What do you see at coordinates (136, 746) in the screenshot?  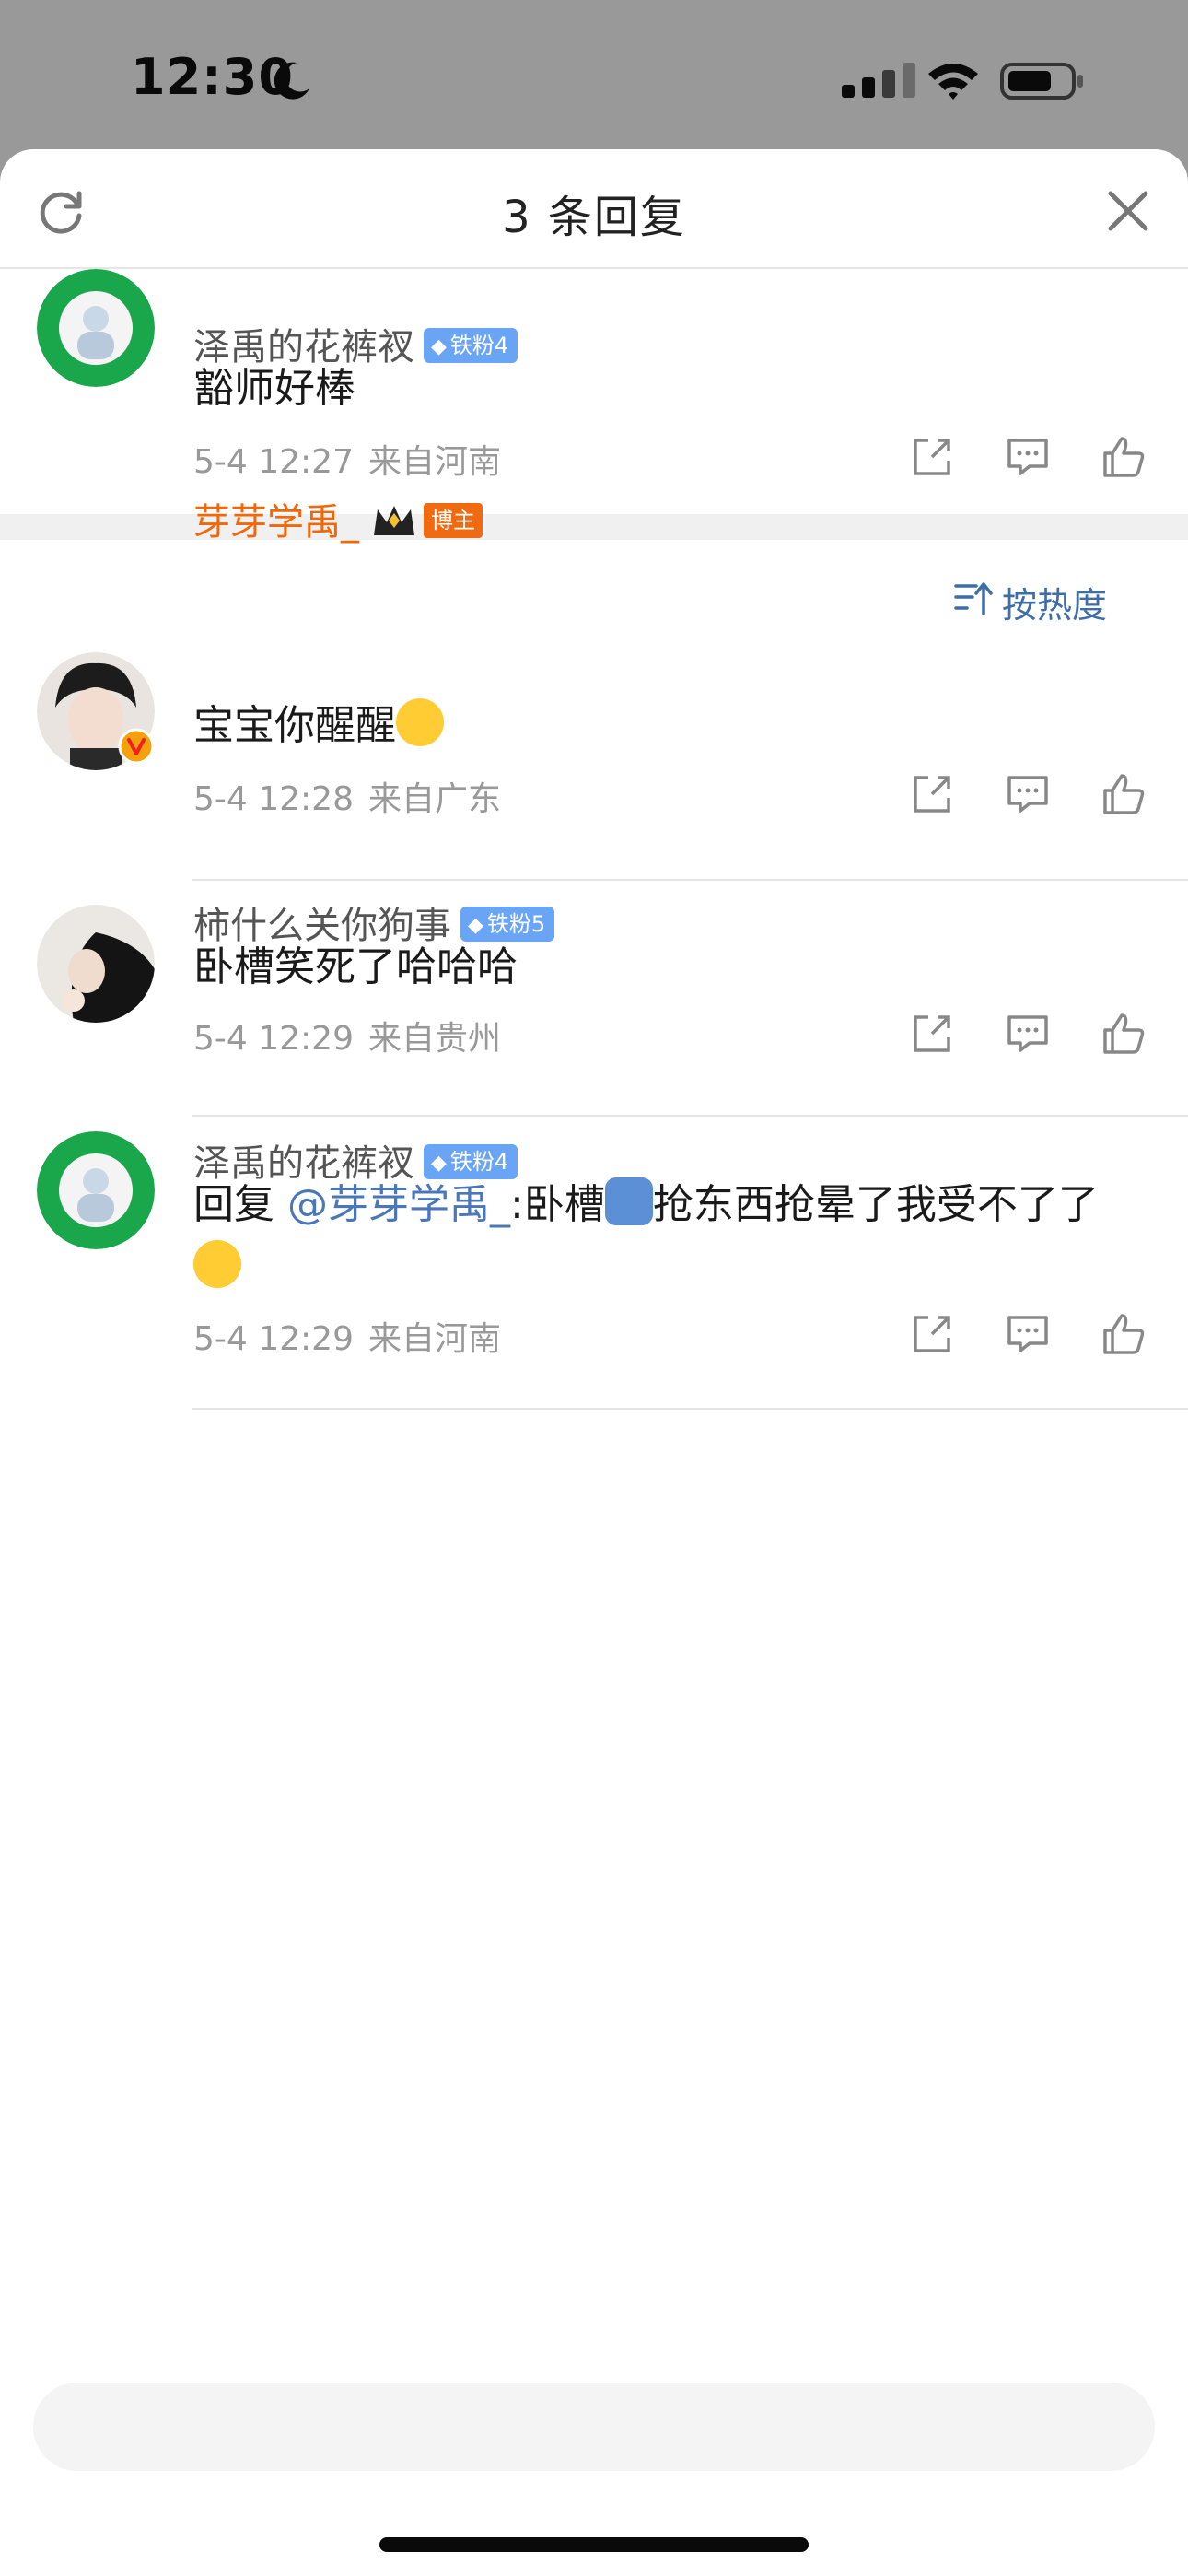 I see `verified-icon` at bounding box center [136, 746].